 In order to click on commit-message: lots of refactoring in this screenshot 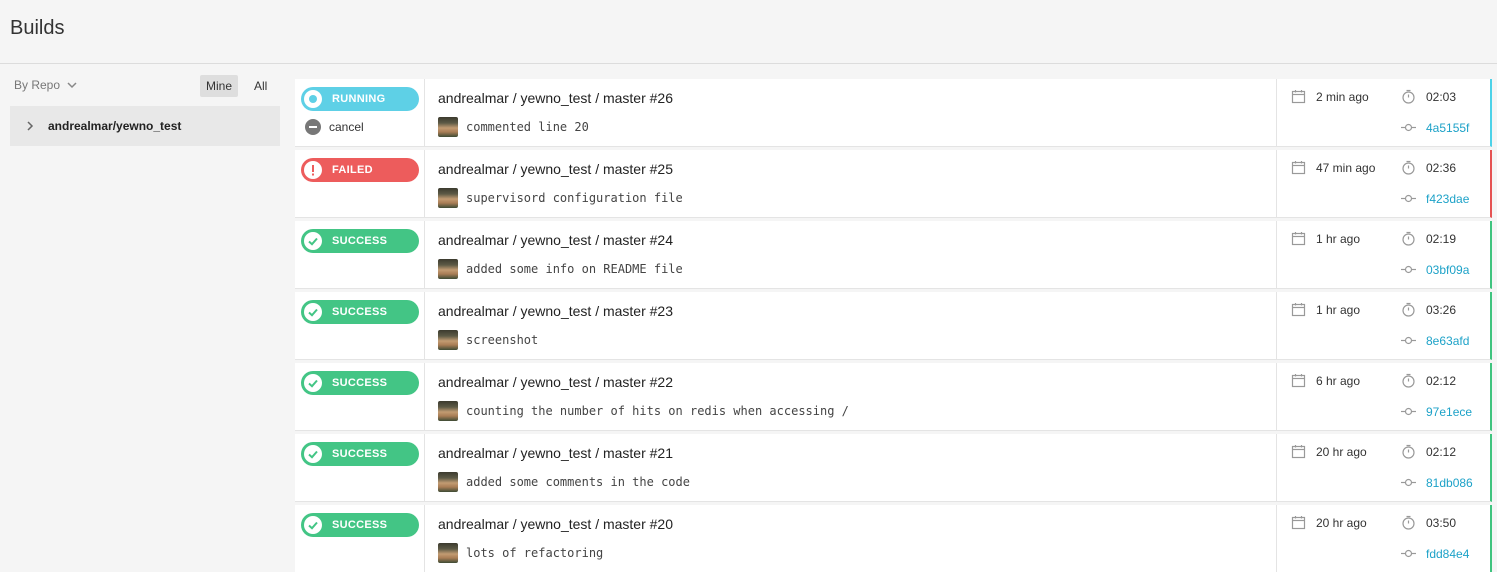, I will do `click(535, 553)`.